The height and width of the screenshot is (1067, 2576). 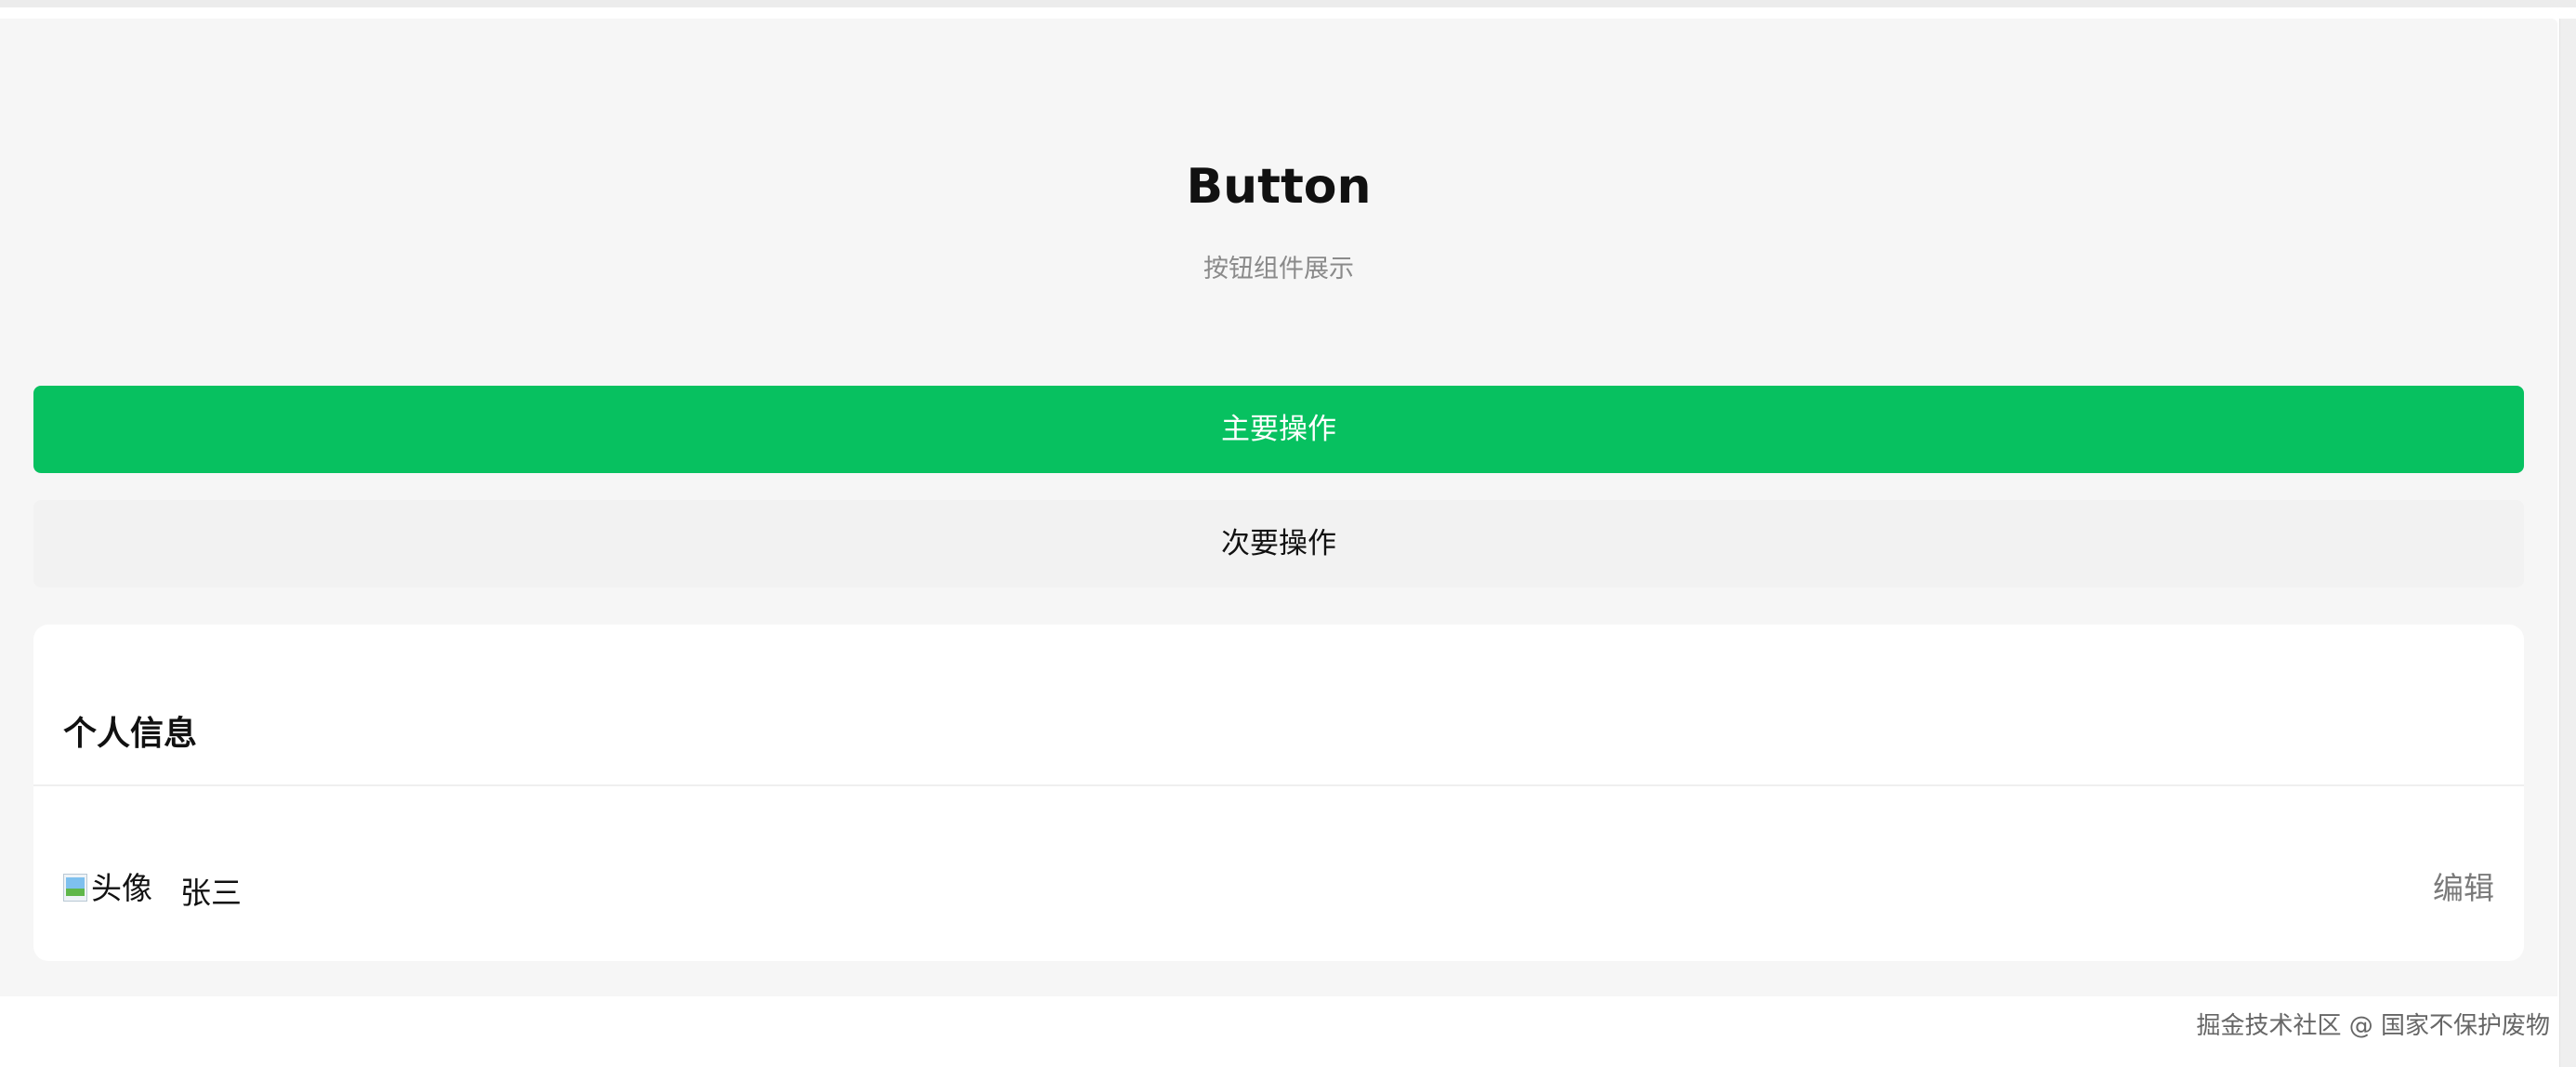 I want to click on window-top-bar, so click(x=1288, y=3).